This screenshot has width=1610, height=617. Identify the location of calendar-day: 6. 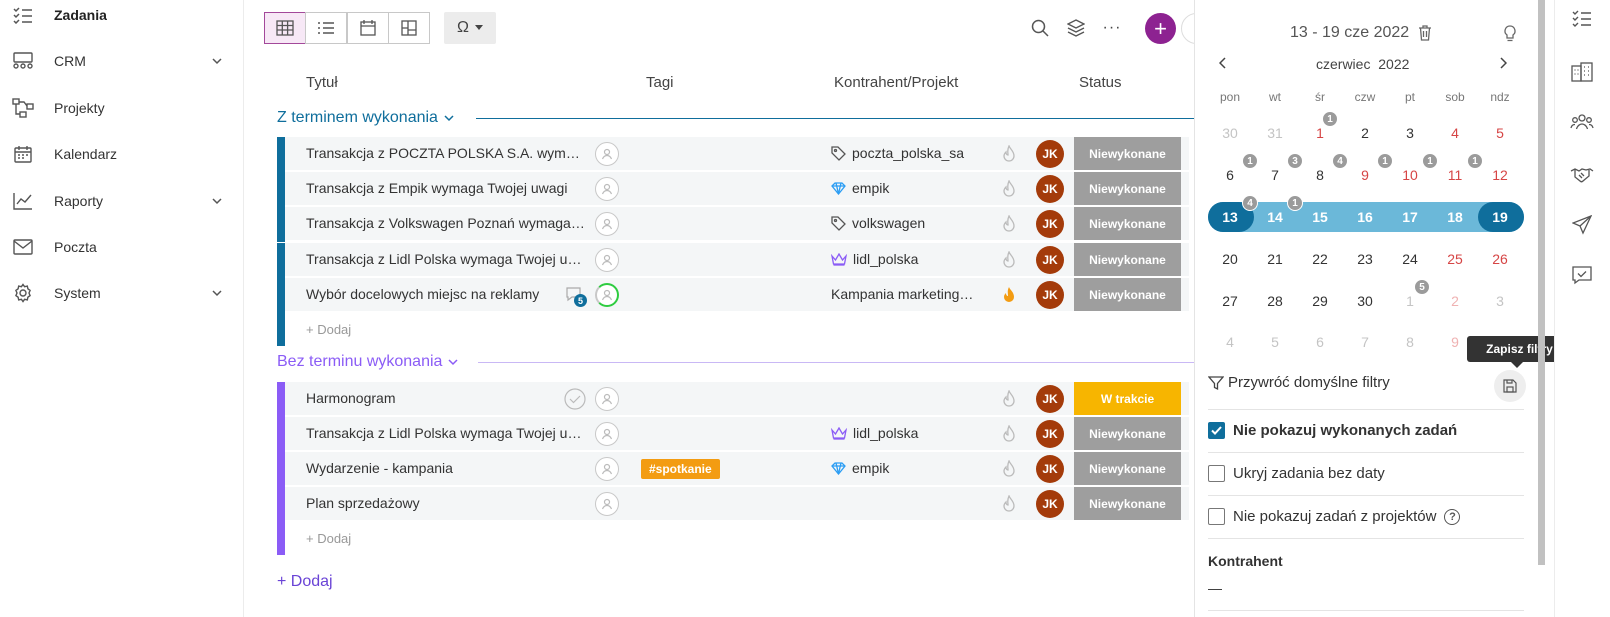
(1320, 342).